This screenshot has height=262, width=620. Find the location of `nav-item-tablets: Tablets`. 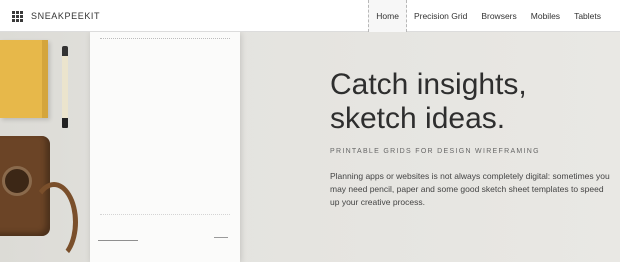

nav-item-tablets: Tablets is located at coordinates (587, 16).